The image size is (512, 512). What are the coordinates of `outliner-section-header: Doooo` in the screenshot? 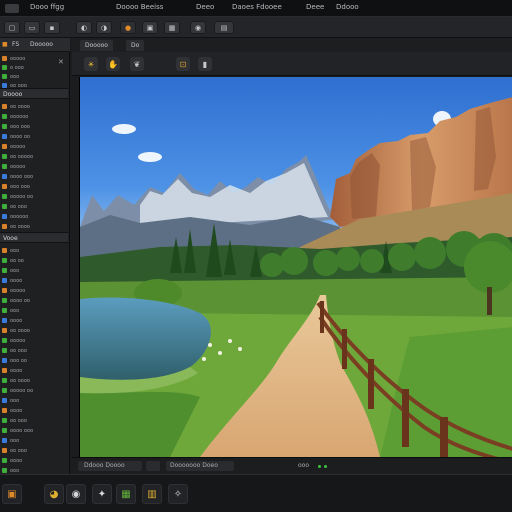 It's located at (34, 93).